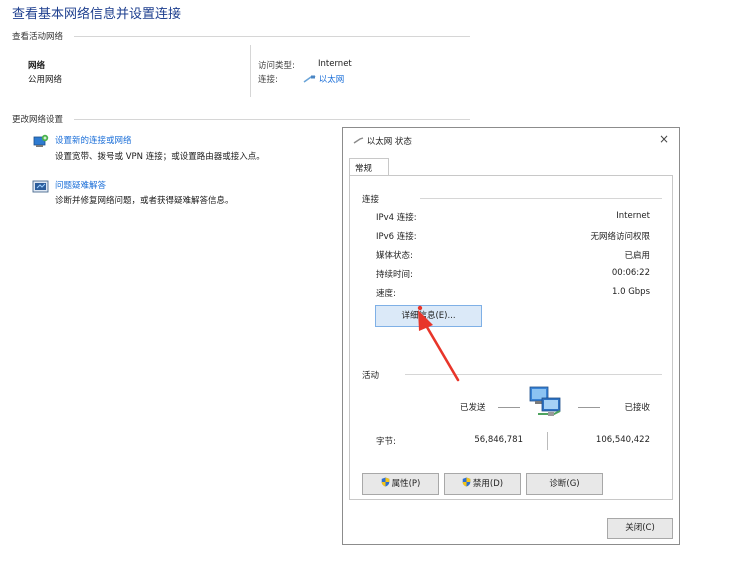 Image resolution: width=746 pixels, height=573 pixels. I want to click on ethernet-connection-link: 以太网, so click(323, 79).